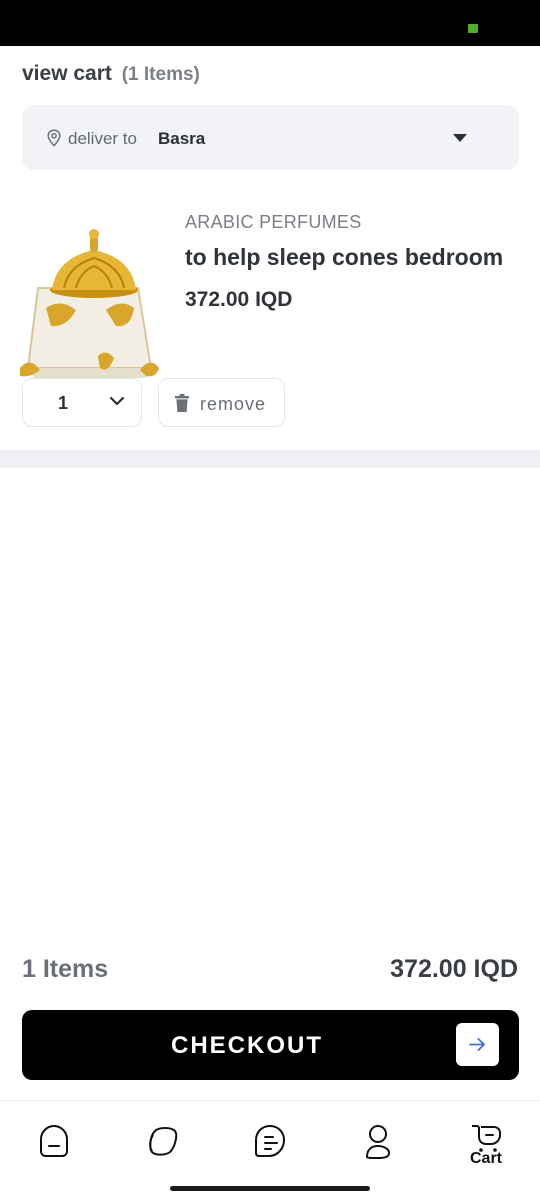  I want to click on nav-cart-label: Cart, so click(485, 1158).